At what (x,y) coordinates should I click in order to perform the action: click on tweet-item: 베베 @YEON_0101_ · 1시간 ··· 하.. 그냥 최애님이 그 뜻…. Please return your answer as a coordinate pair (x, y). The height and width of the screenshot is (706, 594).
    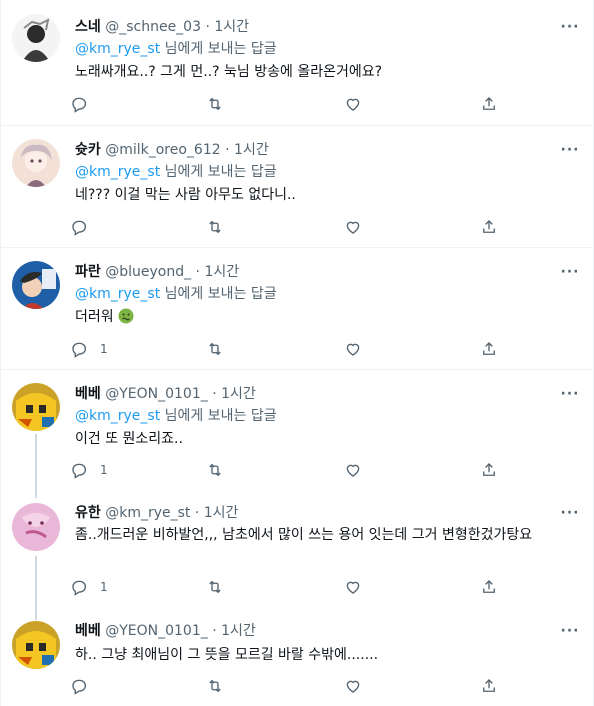
    Looking at the image, I should click on (297, 660).